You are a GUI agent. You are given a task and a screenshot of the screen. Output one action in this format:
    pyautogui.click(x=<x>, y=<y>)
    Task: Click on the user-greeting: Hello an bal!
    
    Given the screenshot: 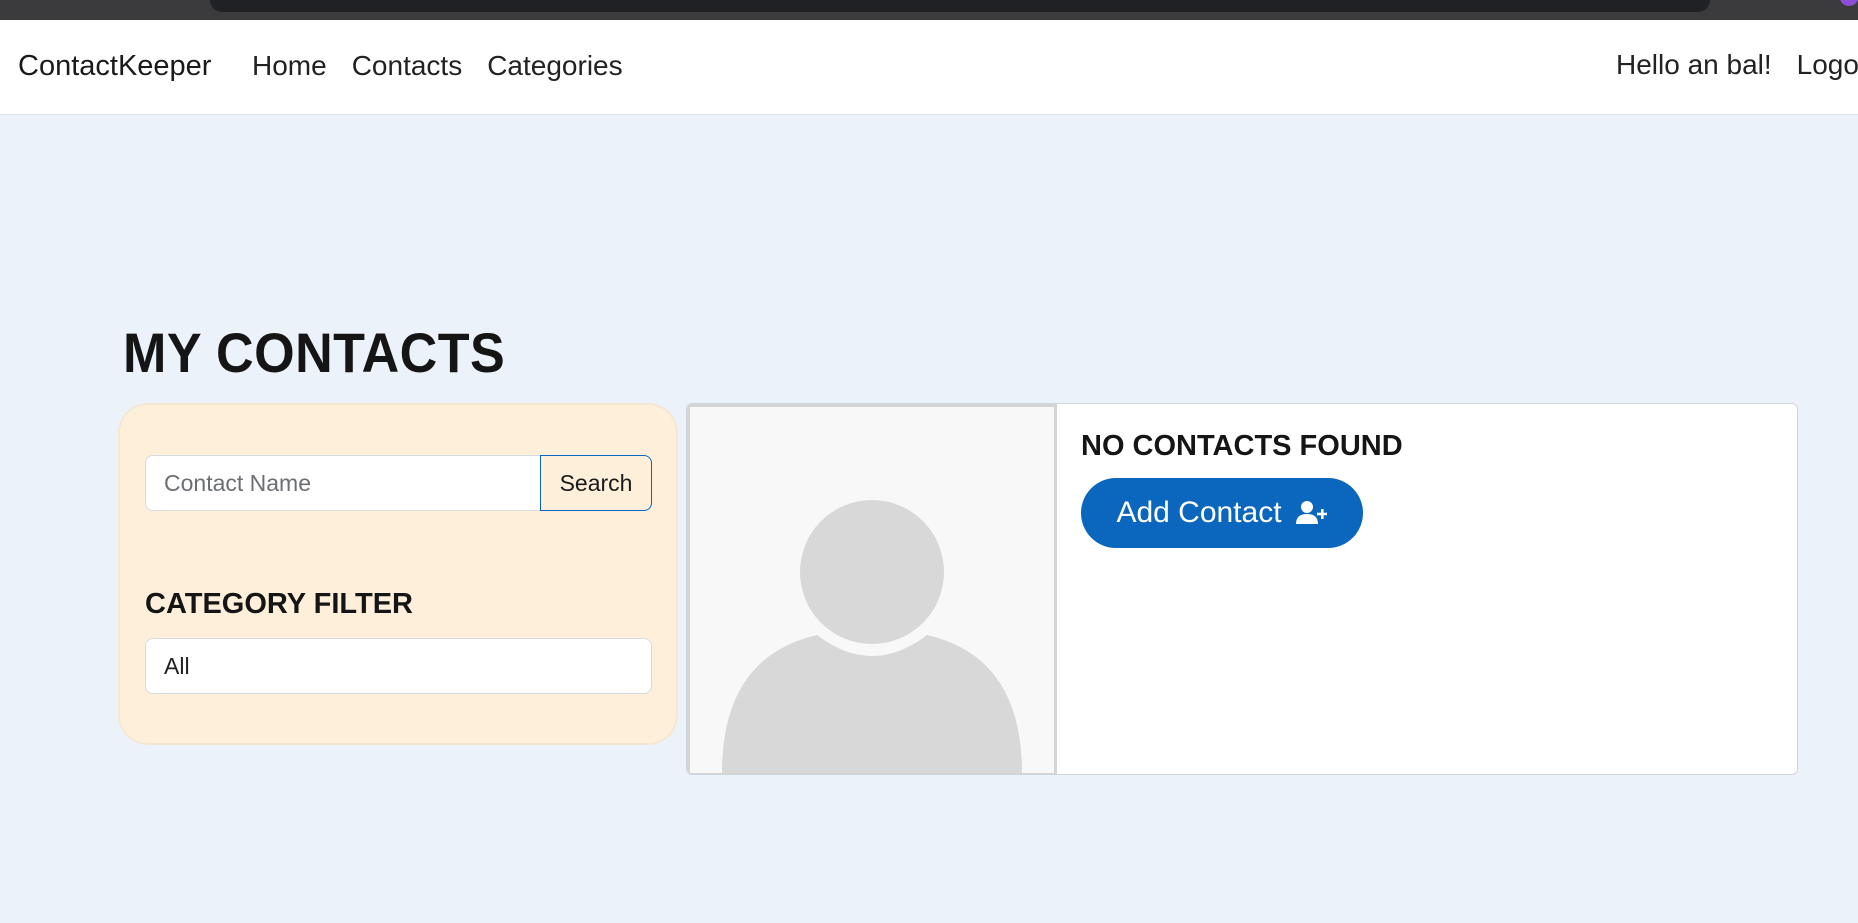 What is the action you would take?
    pyautogui.click(x=1694, y=64)
    